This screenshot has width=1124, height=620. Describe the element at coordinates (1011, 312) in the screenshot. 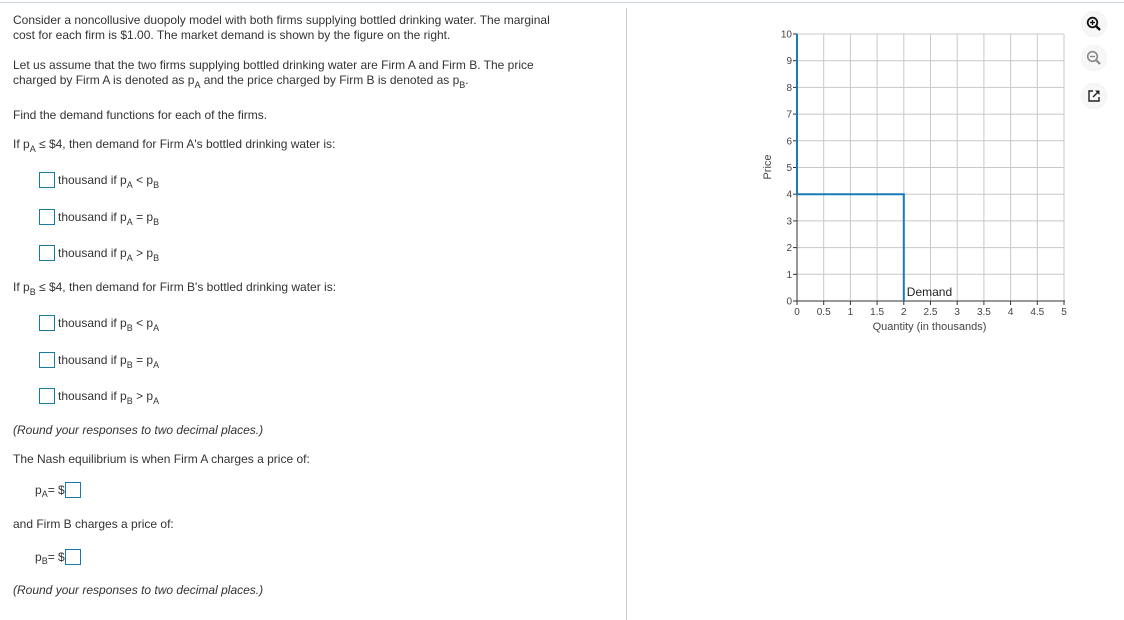

I see `x-tick-label: 4` at that location.